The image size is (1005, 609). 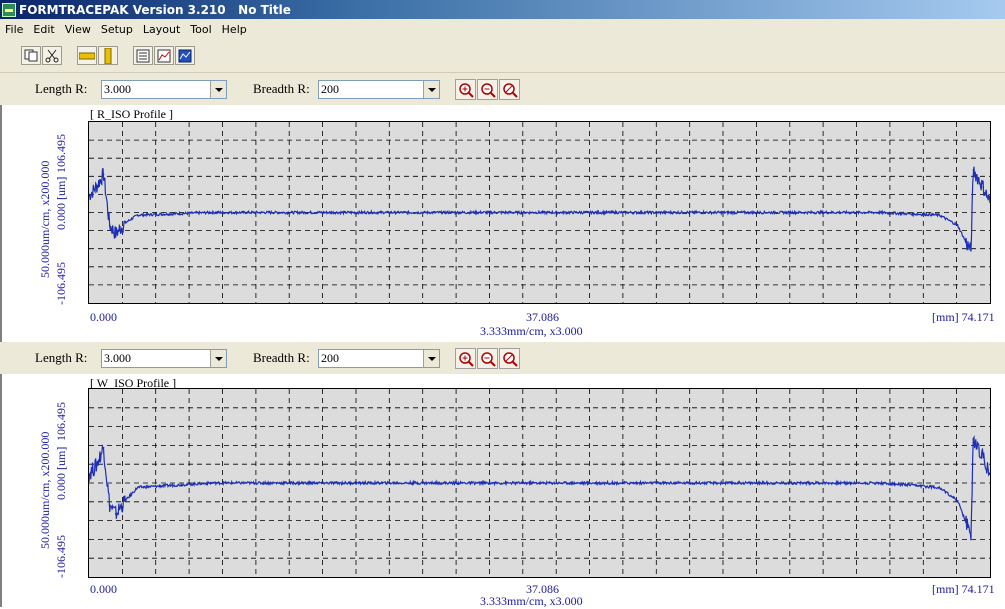 What do you see at coordinates (502, 56) in the screenshot?
I see `toolbar` at bounding box center [502, 56].